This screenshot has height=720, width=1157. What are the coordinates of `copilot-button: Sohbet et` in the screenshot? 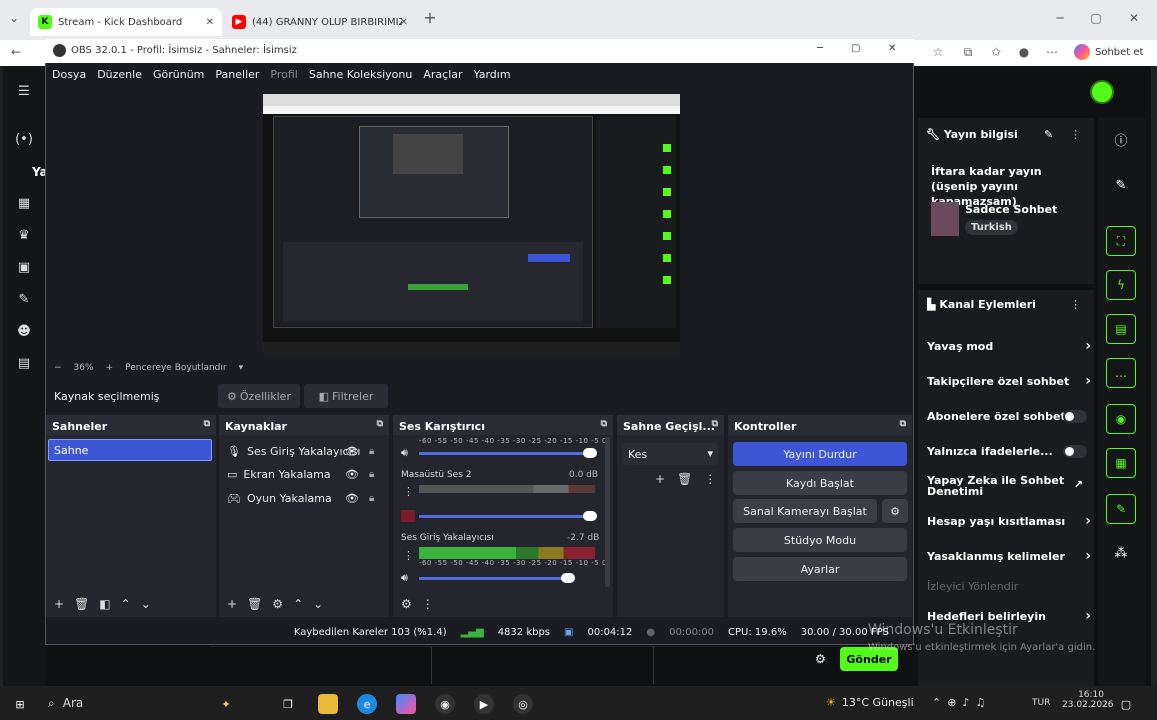 It's located at (1108, 52).